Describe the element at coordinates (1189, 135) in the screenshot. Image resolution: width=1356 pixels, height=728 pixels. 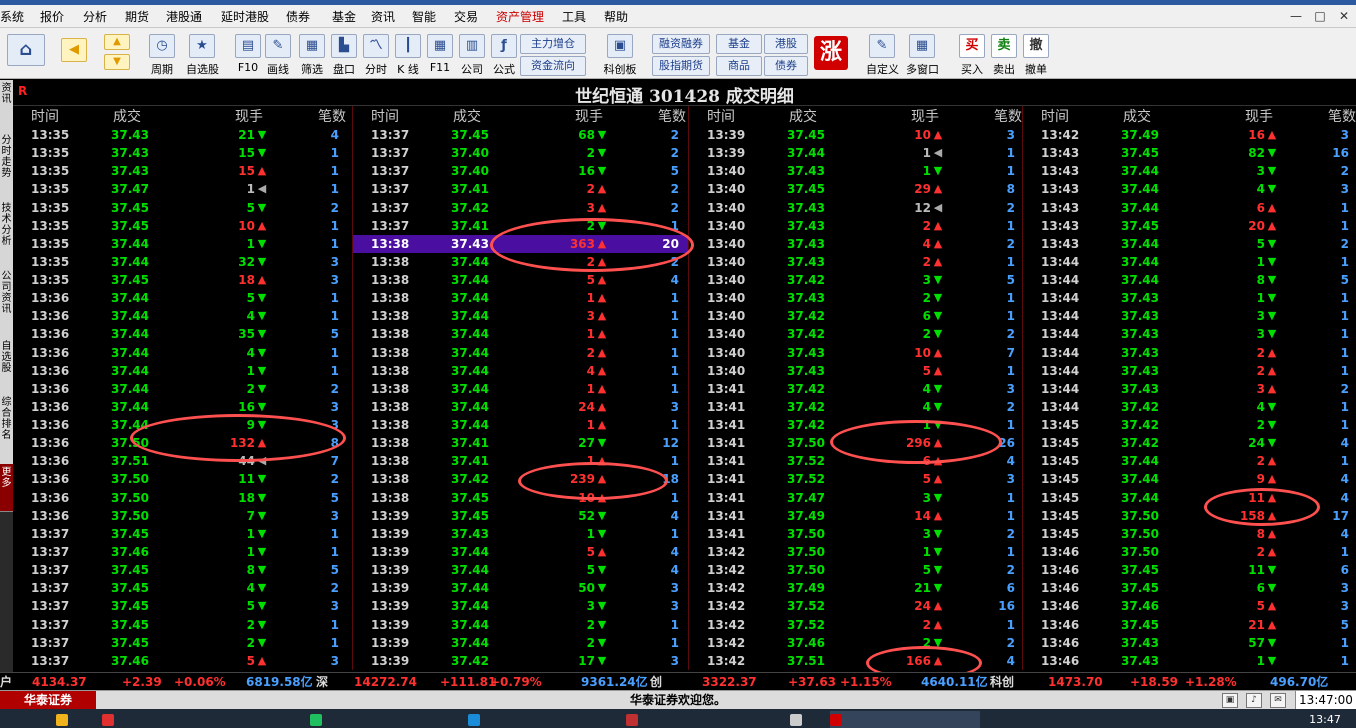
I see `trade-row: 13:42 37.49 16 ▲ 3` at that location.